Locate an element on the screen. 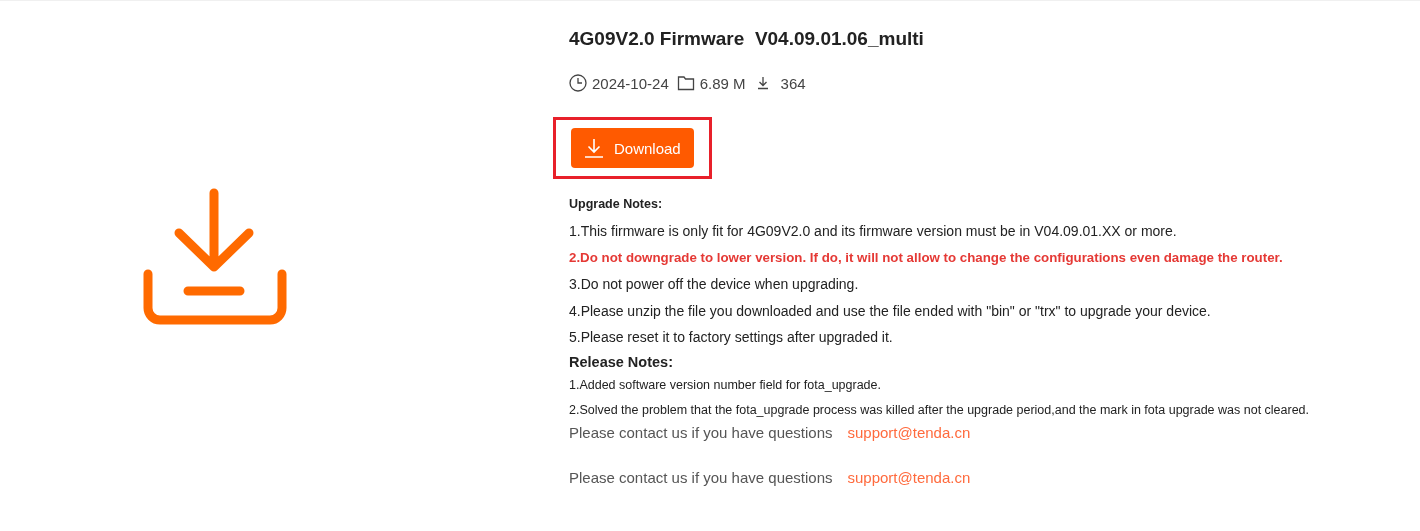  download-button: Download is located at coordinates (632, 148).